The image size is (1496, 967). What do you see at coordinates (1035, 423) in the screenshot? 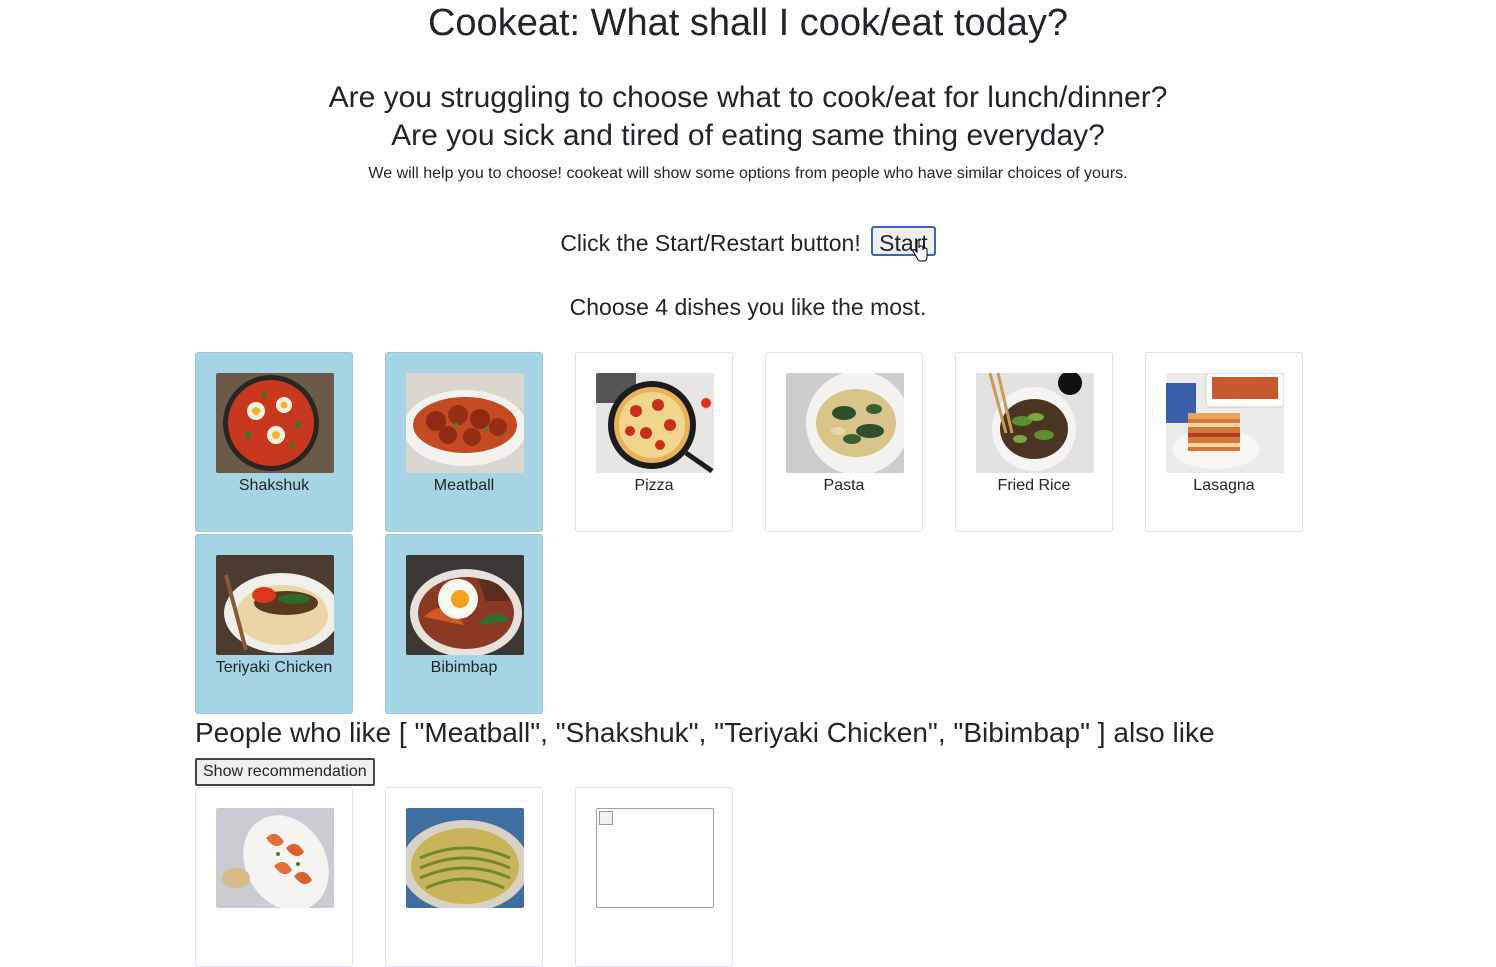
I see `fried-rice-photo` at bounding box center [1035, 423].